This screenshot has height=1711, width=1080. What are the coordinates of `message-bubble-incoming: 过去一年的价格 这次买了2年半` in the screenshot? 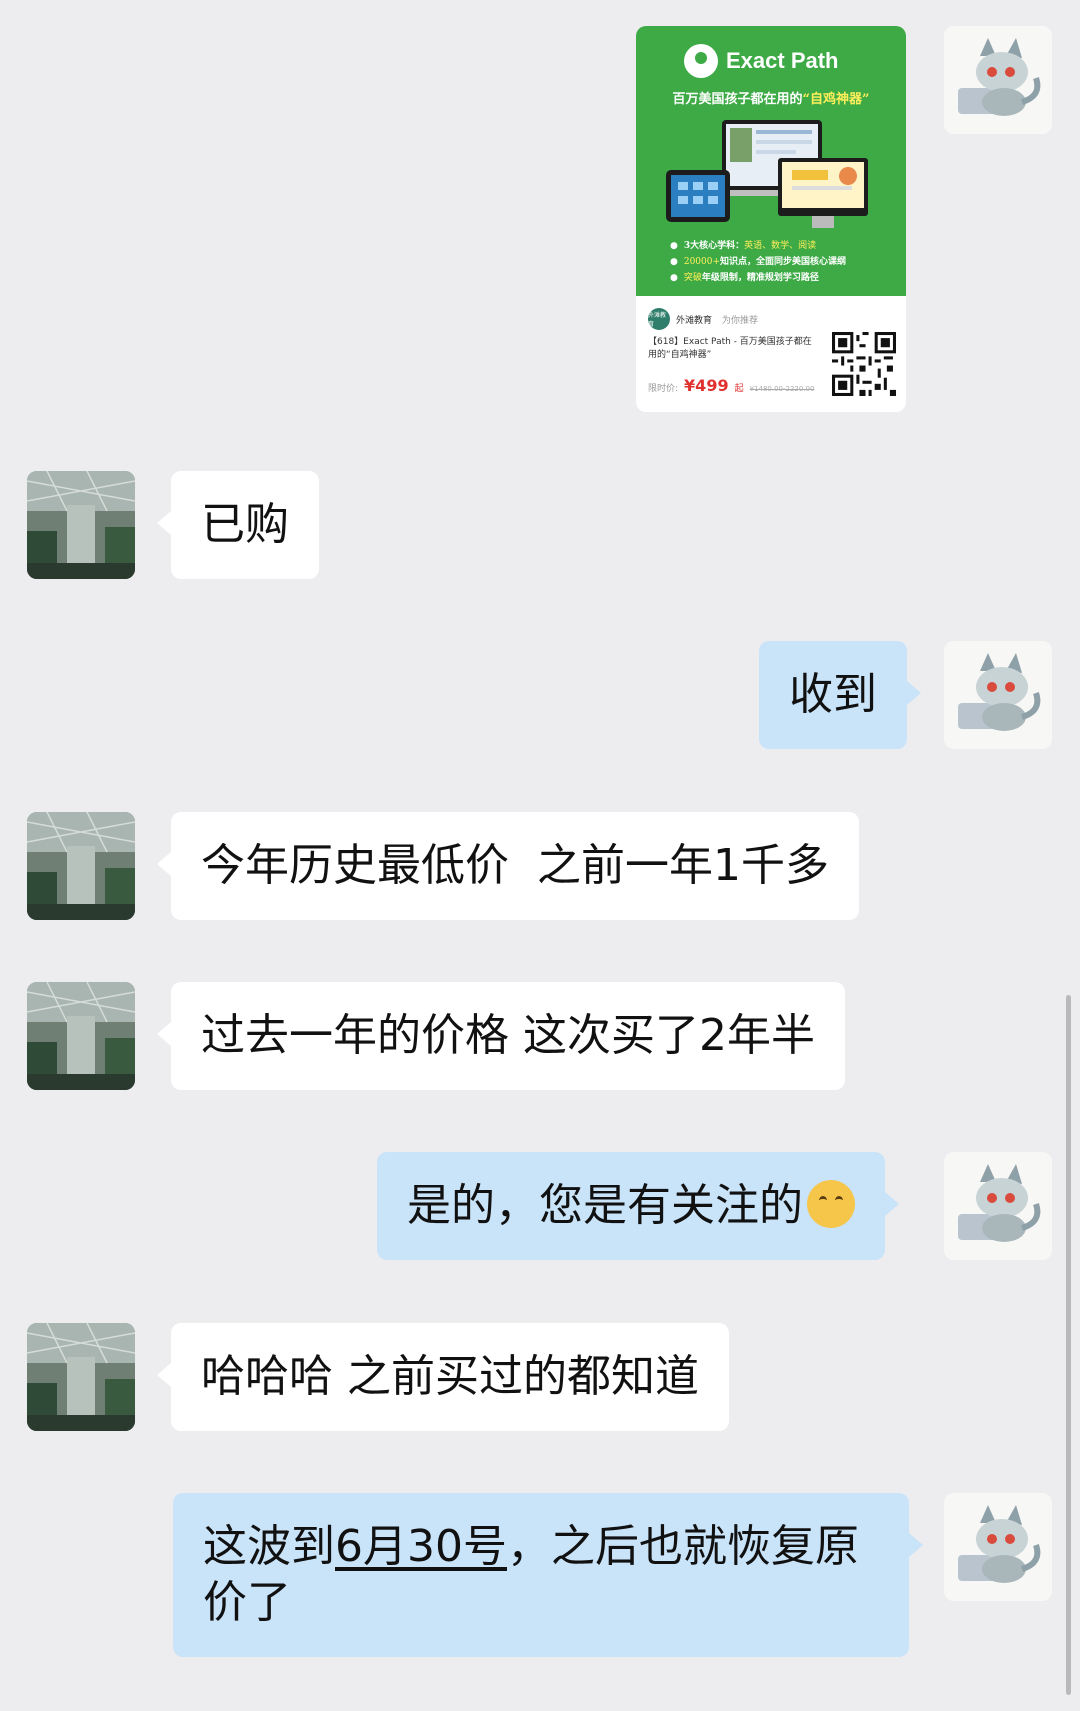 It's located at (501, 1036).